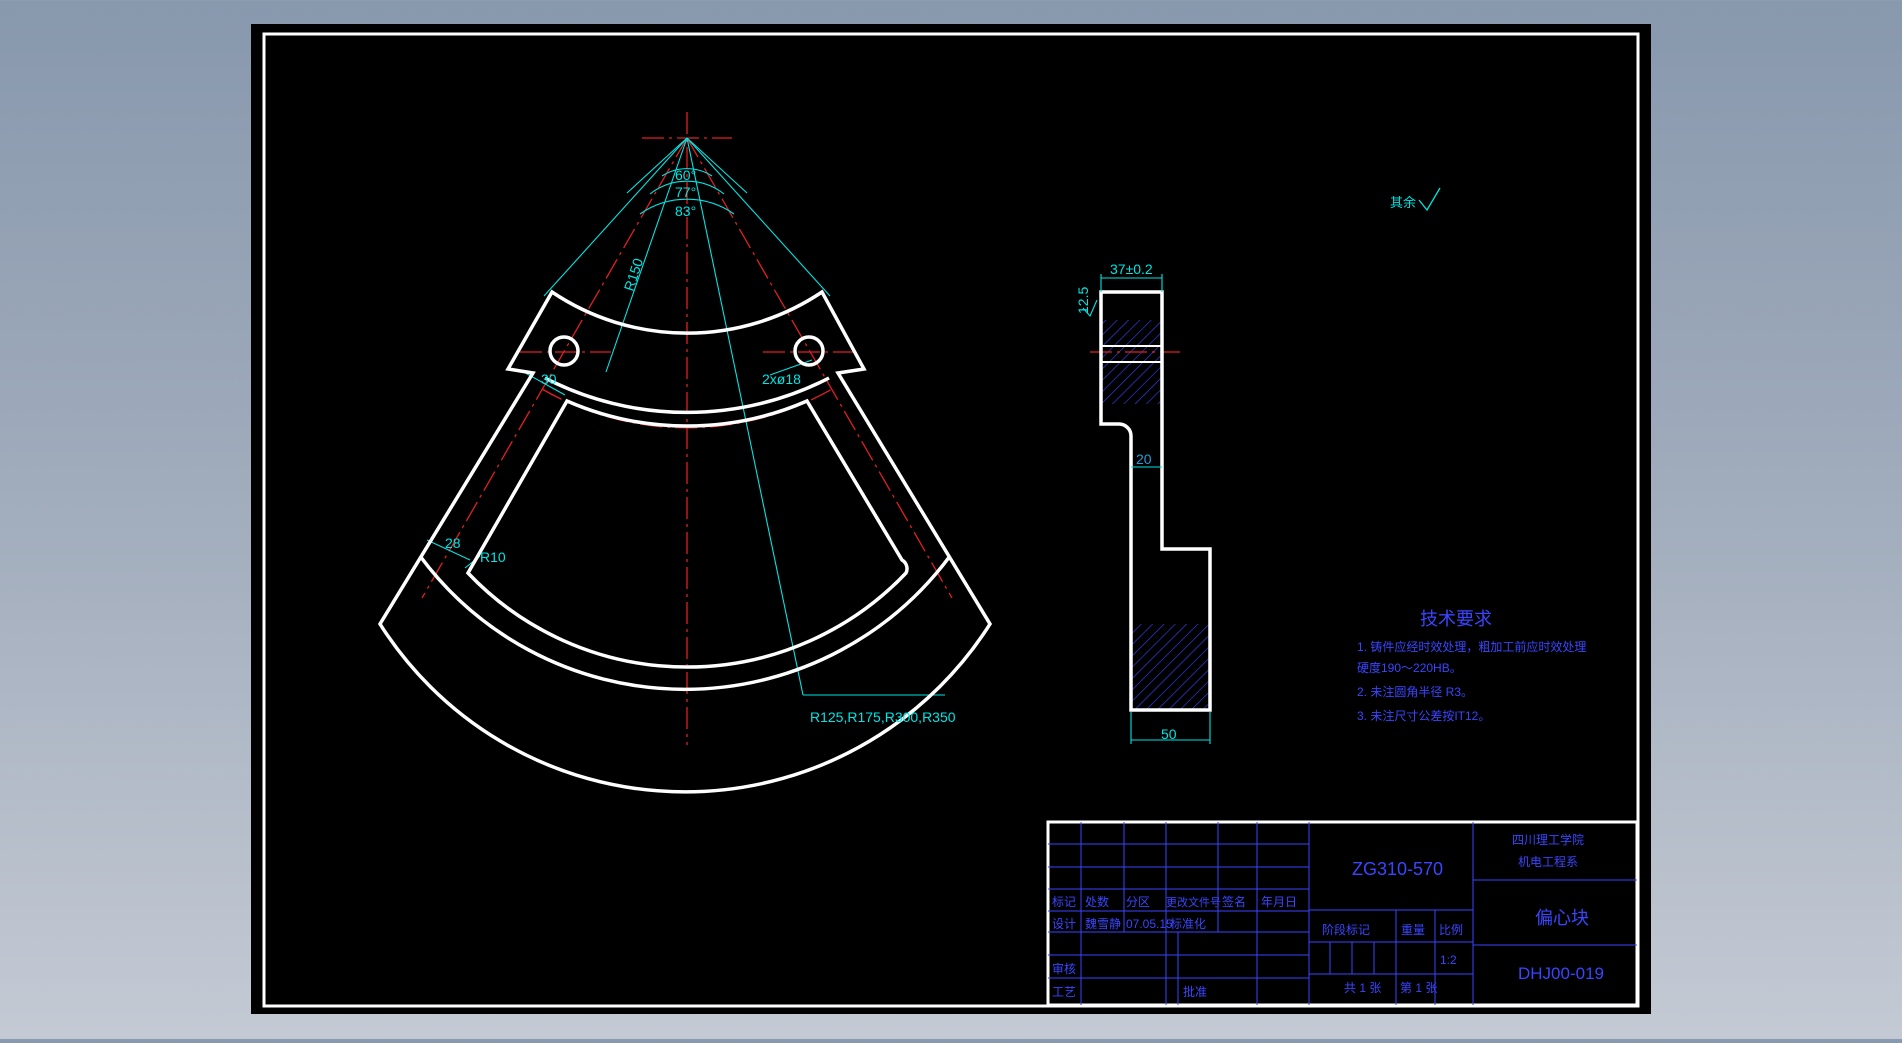 The height and width of the screenshot is (1043, 1902). I want to click on tech-req-line-4: 3. 未注尺寸公差按IT12。, so click(1423, 715).